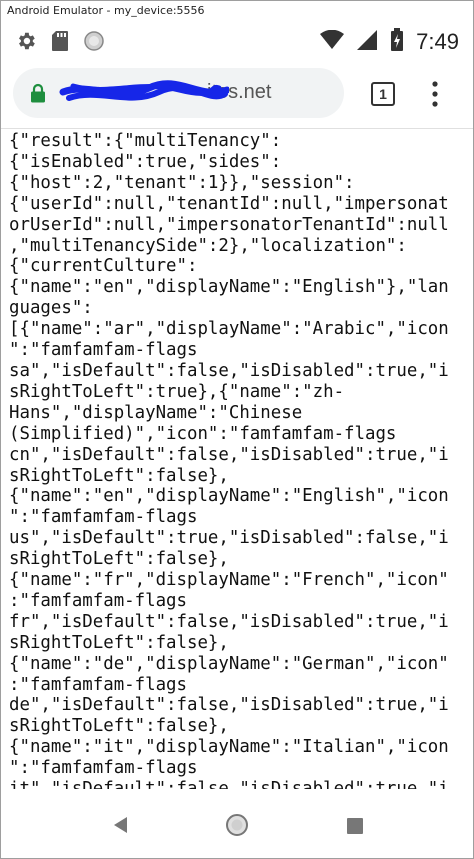 This screenshot has width=474, height=859. What do you see at coordinates (145, 141) in the screenshot?
I see `json-text-line: {"result":{"multiTenancy":` at bounding box center [145, 141].